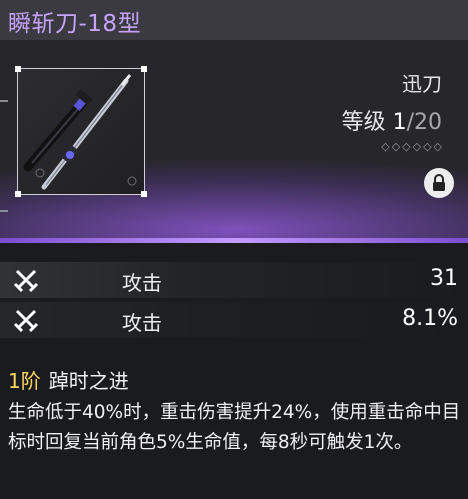 Image resolution: width=468 pixels, height=499 pixels. I want to click on weapon-image-frame, so click(81, 131).